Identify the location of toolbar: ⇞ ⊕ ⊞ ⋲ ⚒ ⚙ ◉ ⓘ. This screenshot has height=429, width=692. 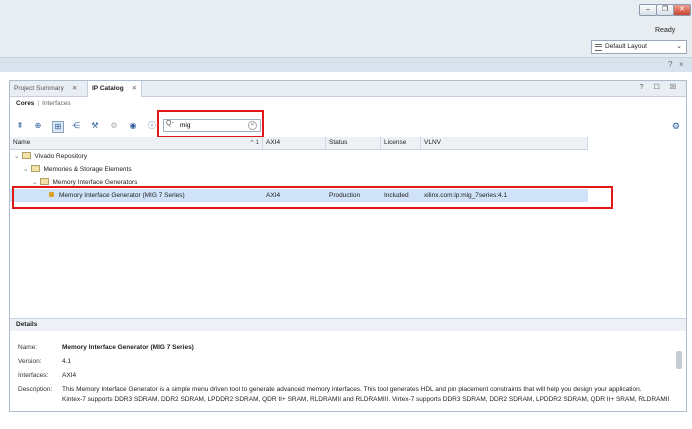
(348, 126).